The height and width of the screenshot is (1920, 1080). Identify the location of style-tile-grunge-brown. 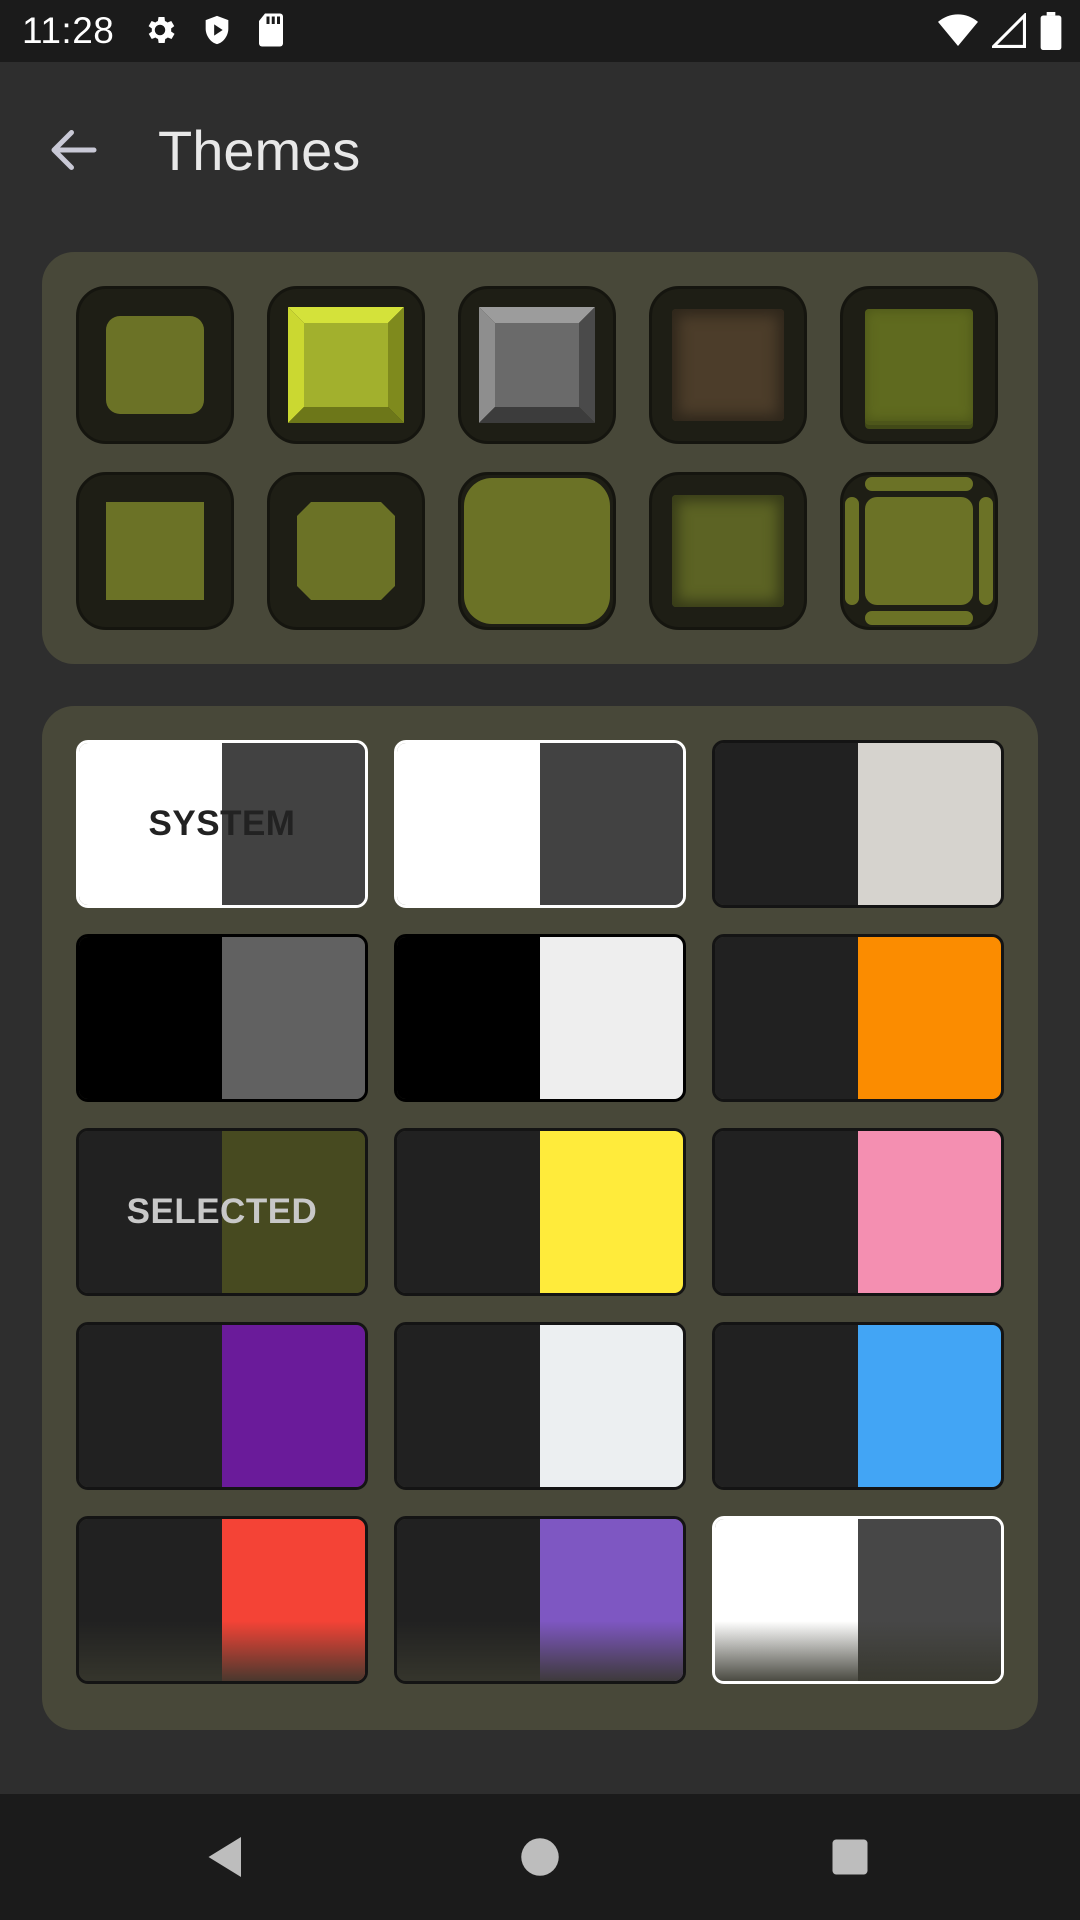
(728, 365).